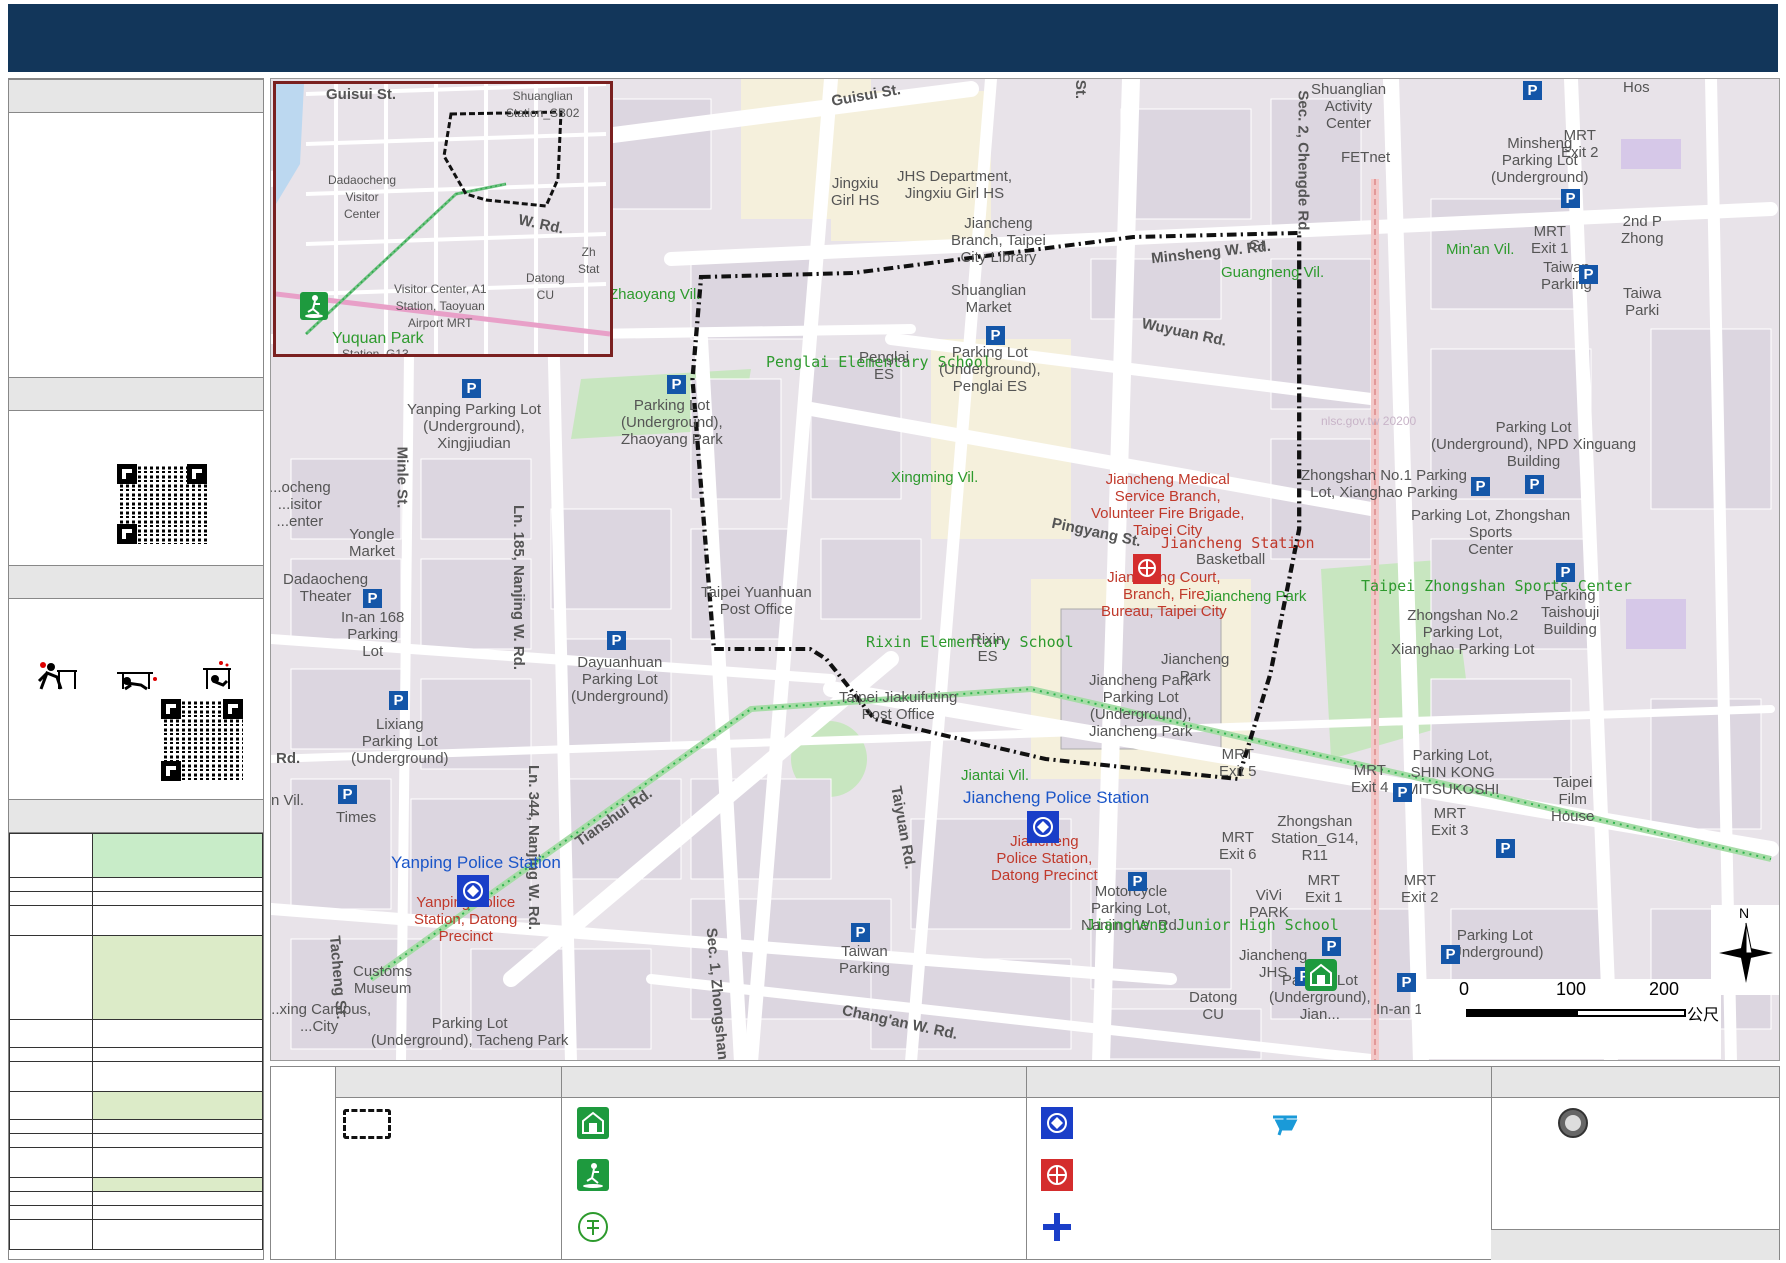 Image resolution: width=1786 pixels, height=1263 pixels. What do you see at coordinates (356, 817) in the screenshot?
I see `place-label: Times` at bounding box center [356, 817].